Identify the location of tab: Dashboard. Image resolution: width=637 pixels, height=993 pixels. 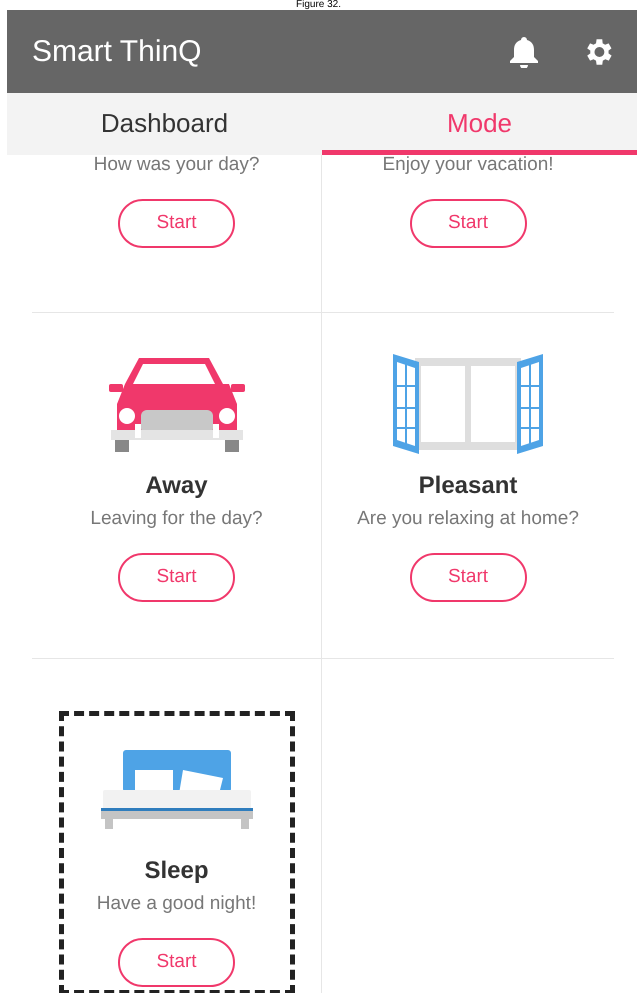
(164, 124).